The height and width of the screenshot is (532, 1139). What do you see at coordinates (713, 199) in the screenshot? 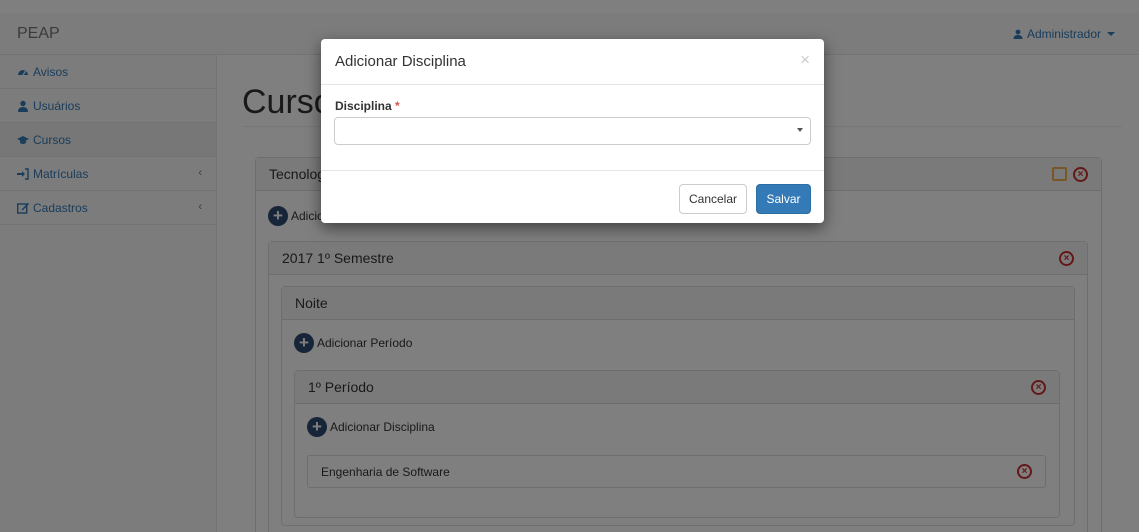
I see `cancel-button: Cancelar` at bounding box center [713, 199].